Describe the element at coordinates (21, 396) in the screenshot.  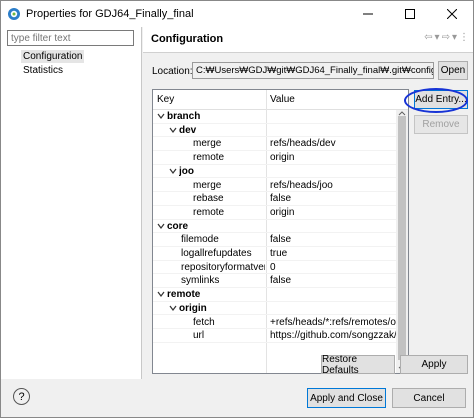
I see `help-icon: ?` at that location.